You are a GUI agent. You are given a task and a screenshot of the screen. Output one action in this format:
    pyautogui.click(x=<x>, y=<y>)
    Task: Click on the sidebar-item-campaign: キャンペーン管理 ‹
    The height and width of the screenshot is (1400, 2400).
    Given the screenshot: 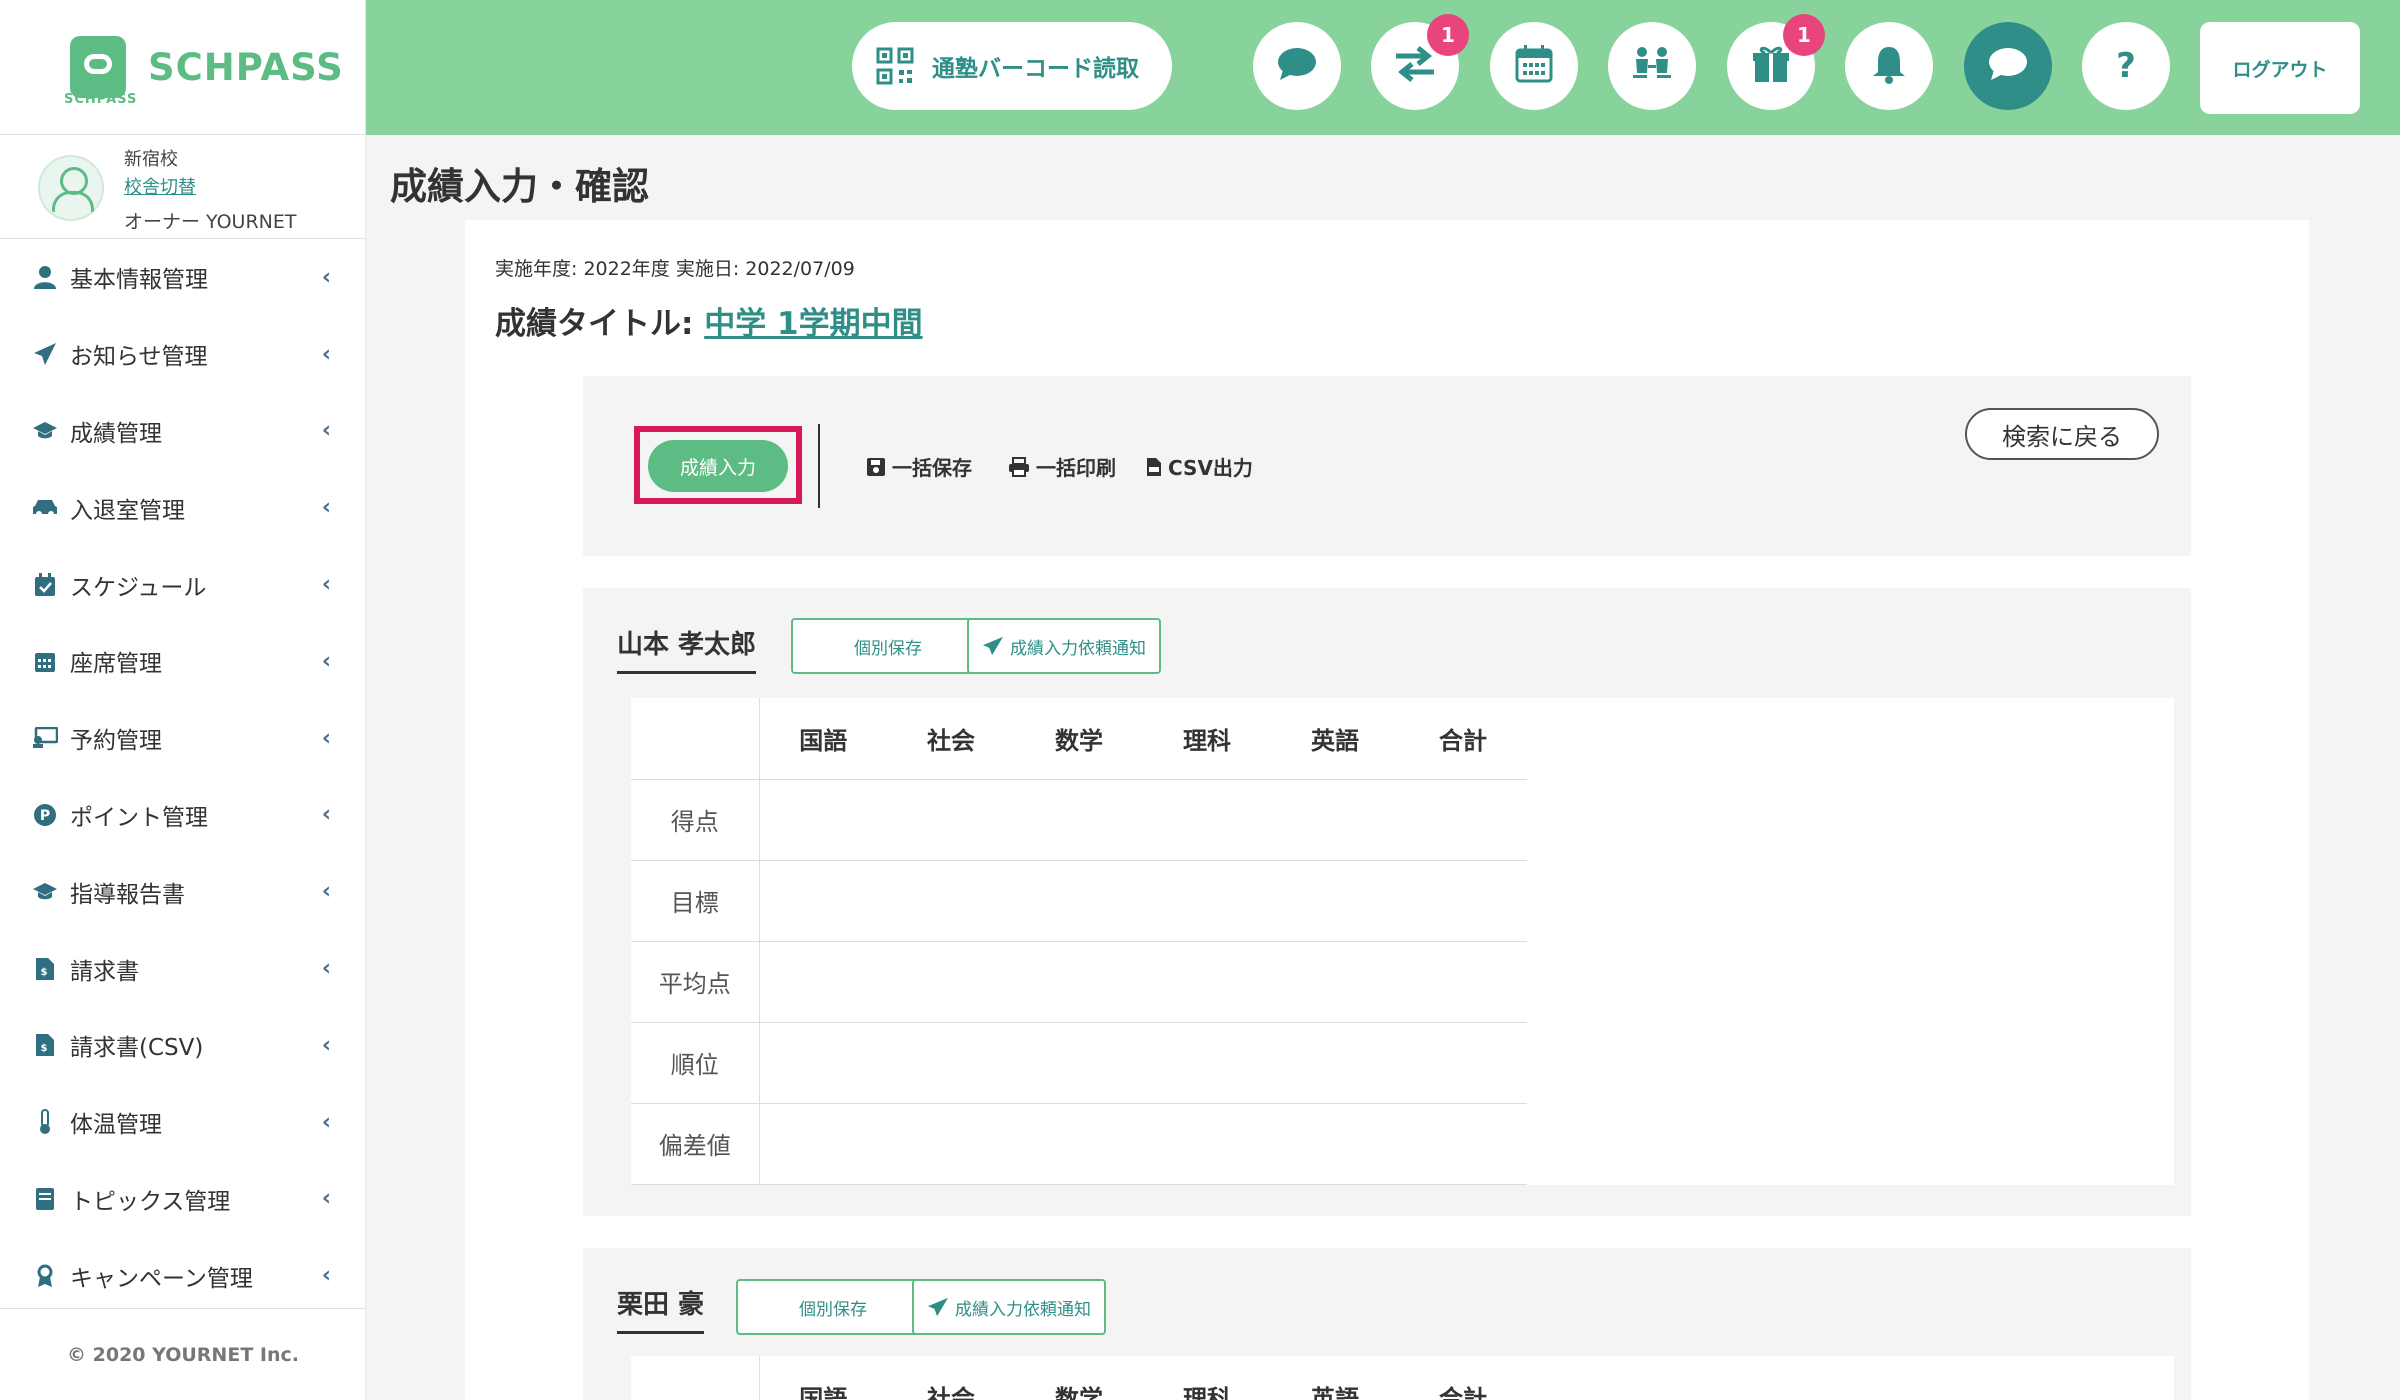 What is the action you would take?
    pyautogui.click(x=182, y=1275)
    